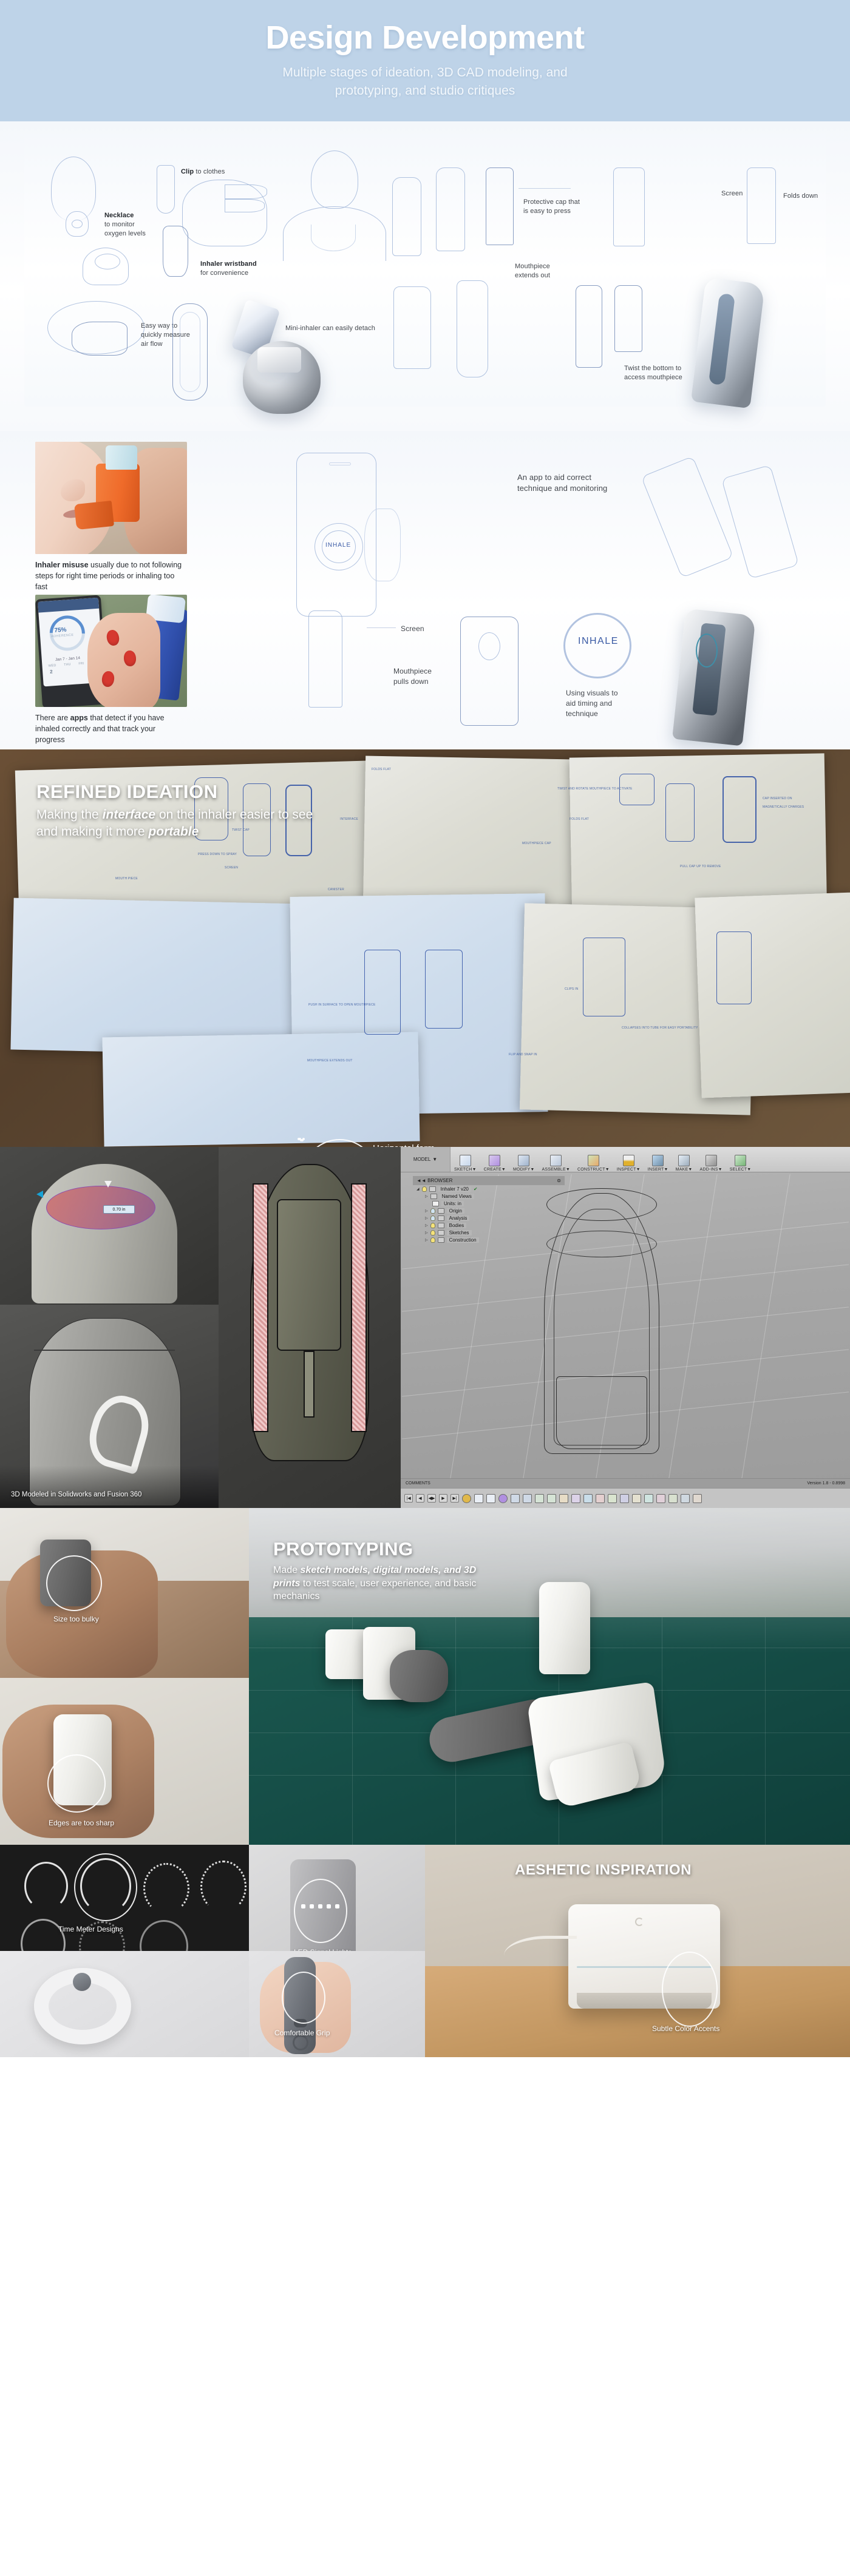 The height and width of the screenshot is (2576, 850). I want to click on fusion-tab-sketch: SKETCH▼, so click(465, 1159).